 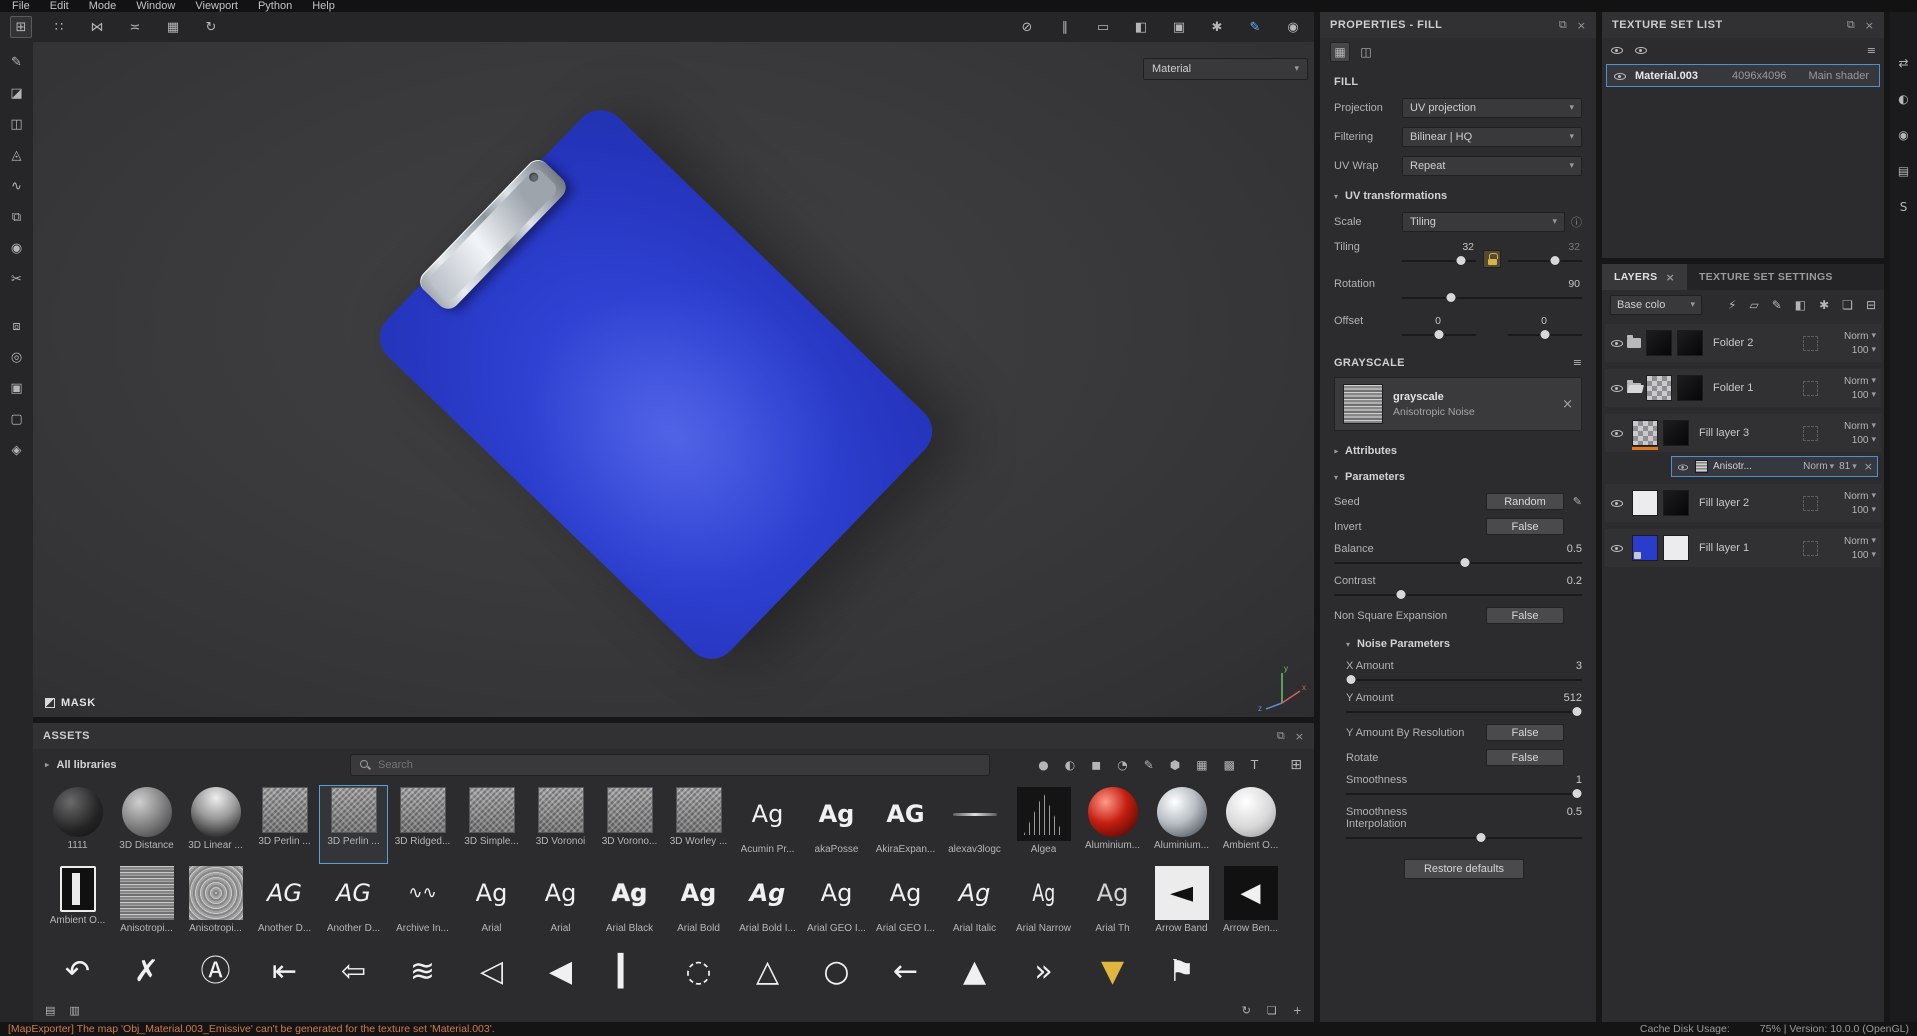 I want to click on close-icon: ×, so click(x=1869, y=25).